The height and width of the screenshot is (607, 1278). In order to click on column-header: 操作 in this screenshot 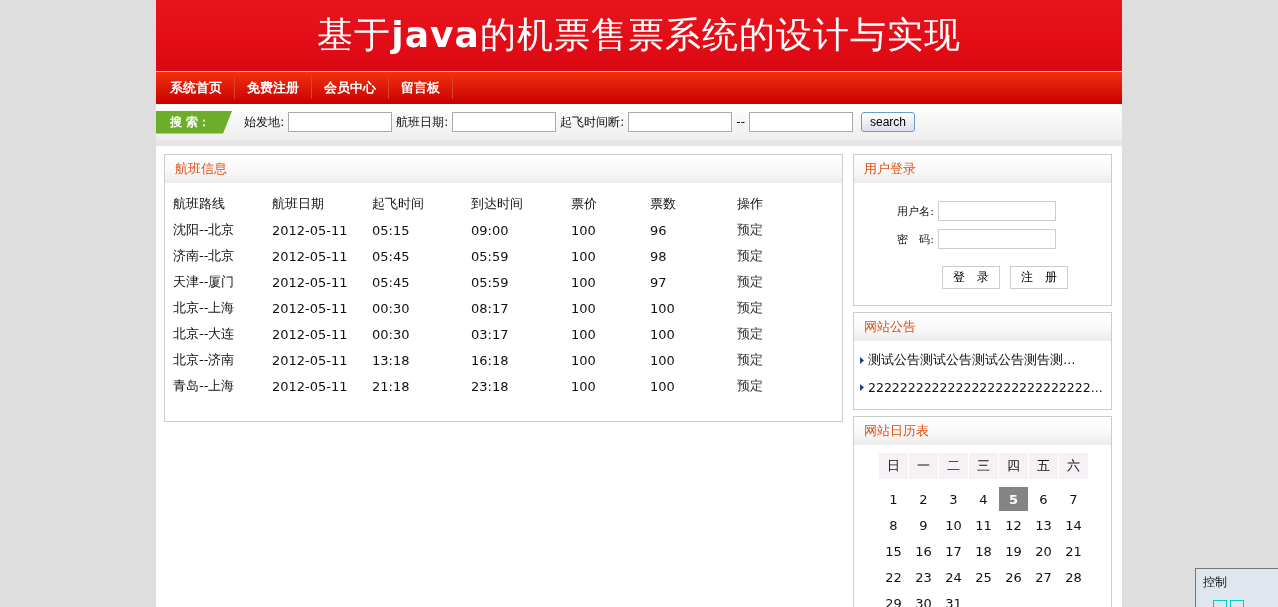, I will do `click(750, 204)`.